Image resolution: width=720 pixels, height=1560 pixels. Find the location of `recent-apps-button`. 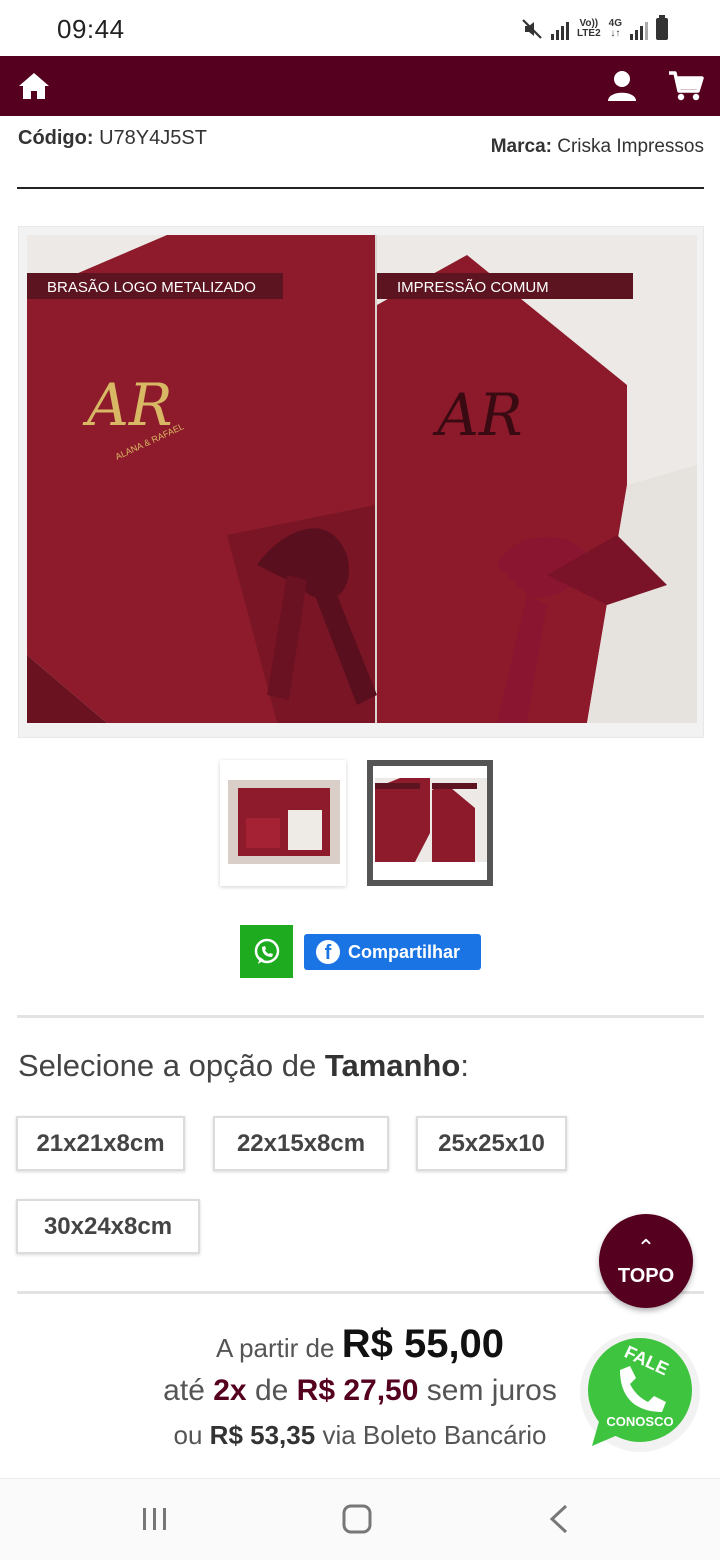

recent-apps-button is located at coordinates (155, 1519).